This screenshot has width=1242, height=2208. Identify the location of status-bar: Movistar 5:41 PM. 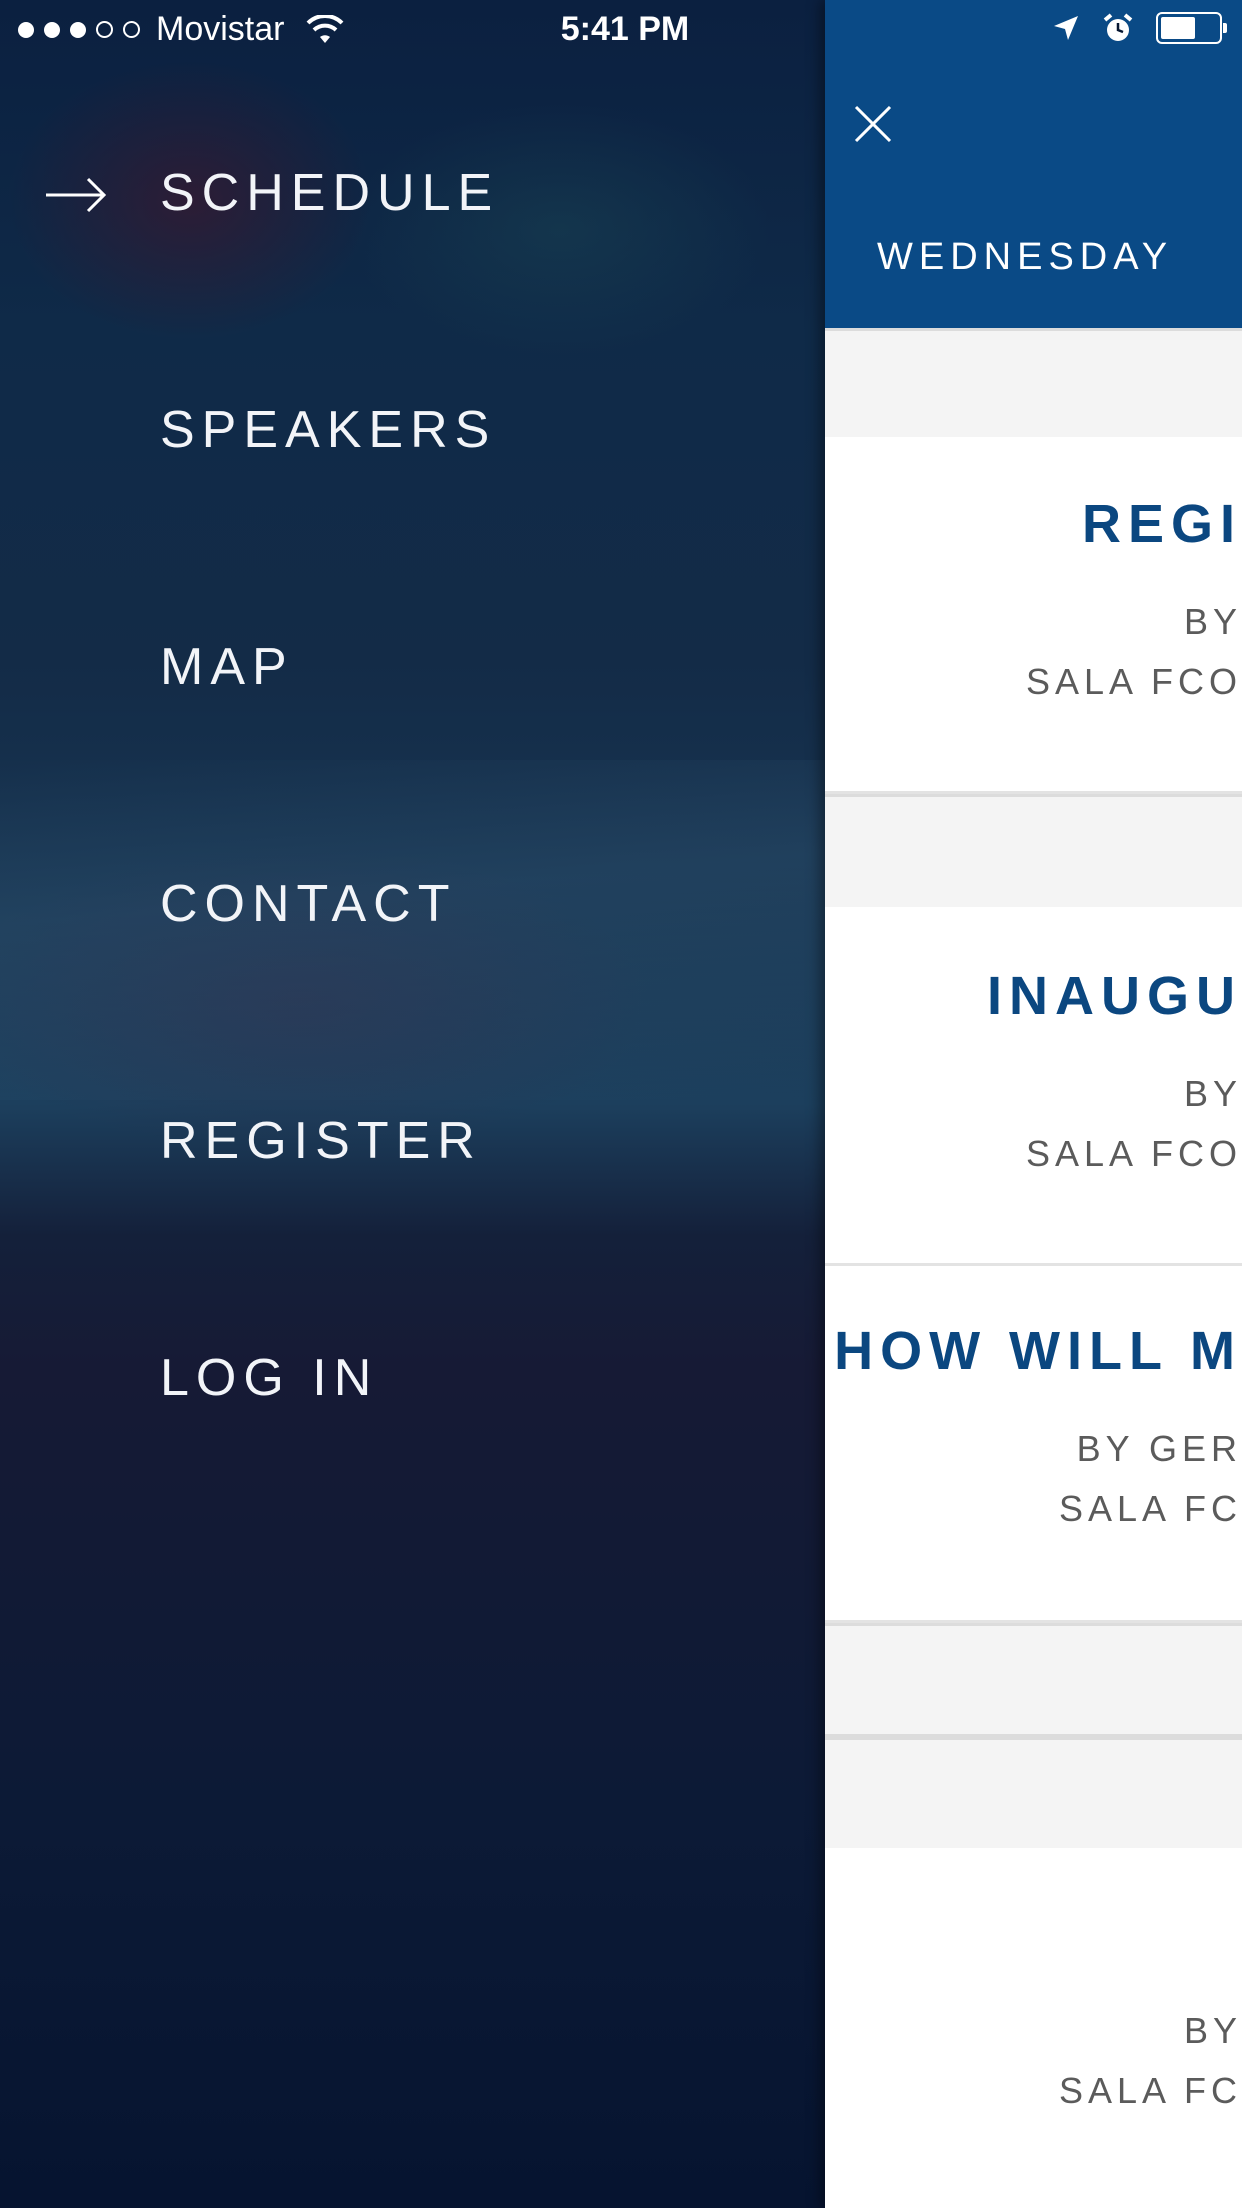
(621, 30).